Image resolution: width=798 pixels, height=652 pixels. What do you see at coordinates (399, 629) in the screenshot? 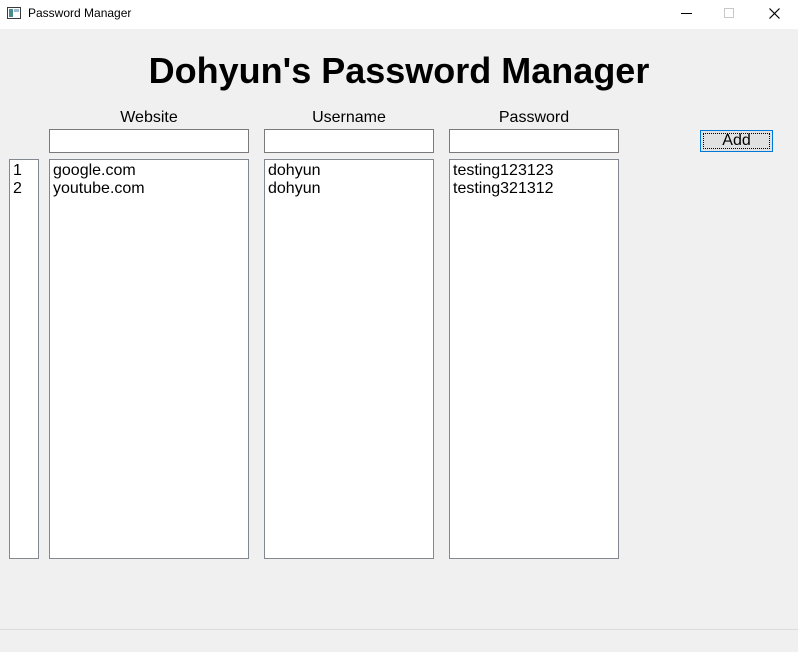
I see `bottom-divider` at bounding box center [399, 629].